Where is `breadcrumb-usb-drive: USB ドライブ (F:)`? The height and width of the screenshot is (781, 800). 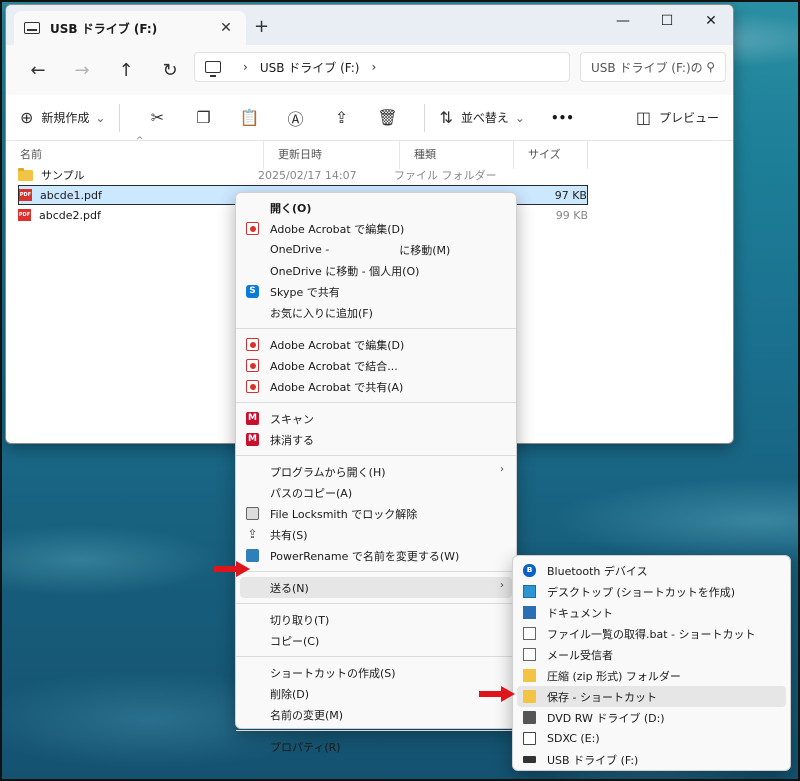
breadcrumb-usb-drive: USB ドライブ (F:) is located at coordinates (310, 67).